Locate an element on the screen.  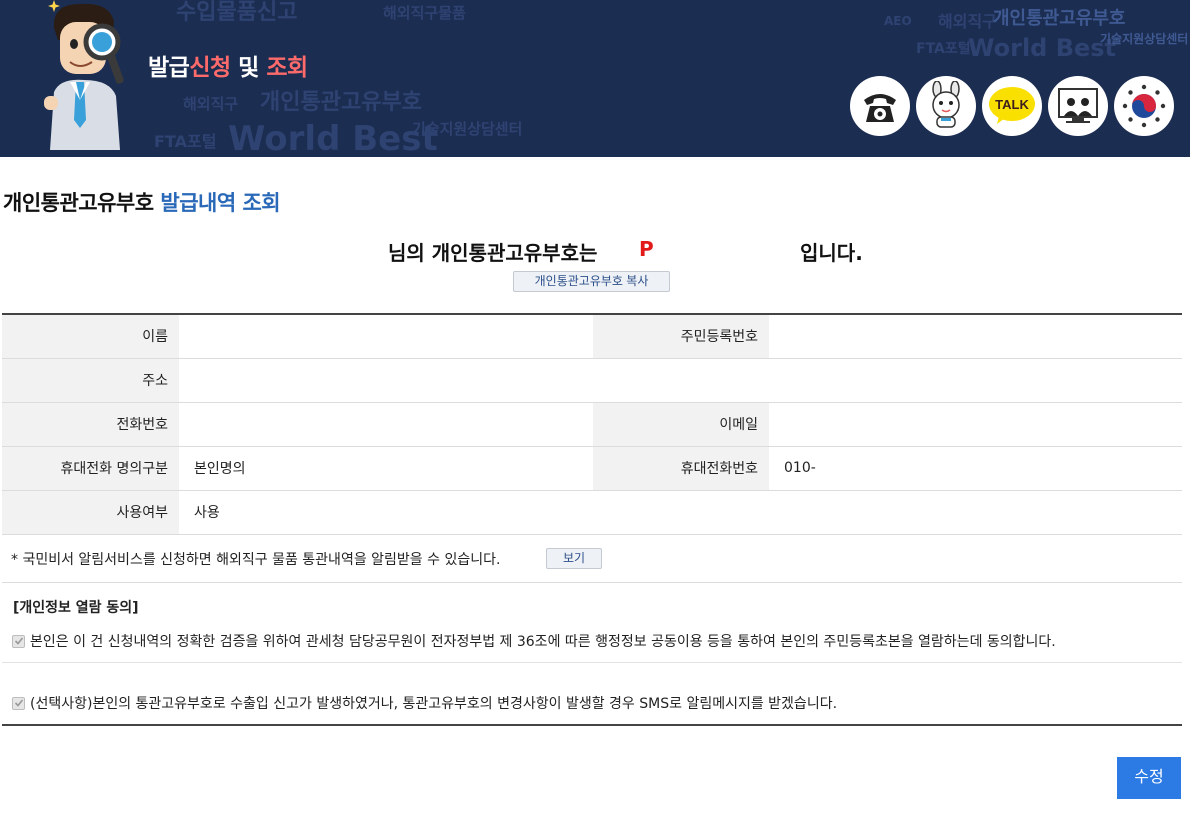
banner-title-accent: 조회 is located at coordinates (287, 68).